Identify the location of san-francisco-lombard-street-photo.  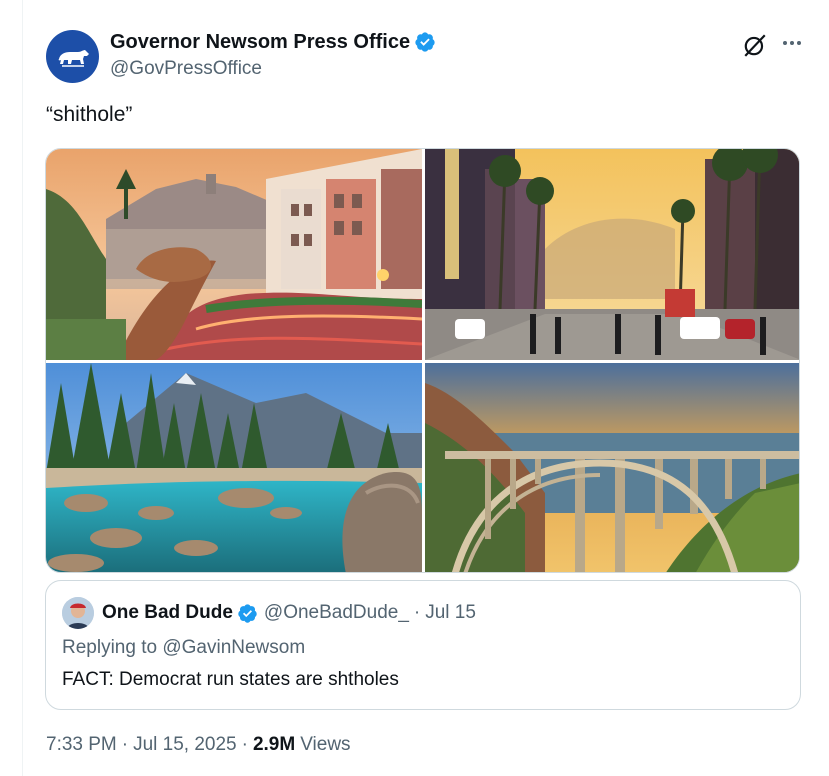
(234, 254).